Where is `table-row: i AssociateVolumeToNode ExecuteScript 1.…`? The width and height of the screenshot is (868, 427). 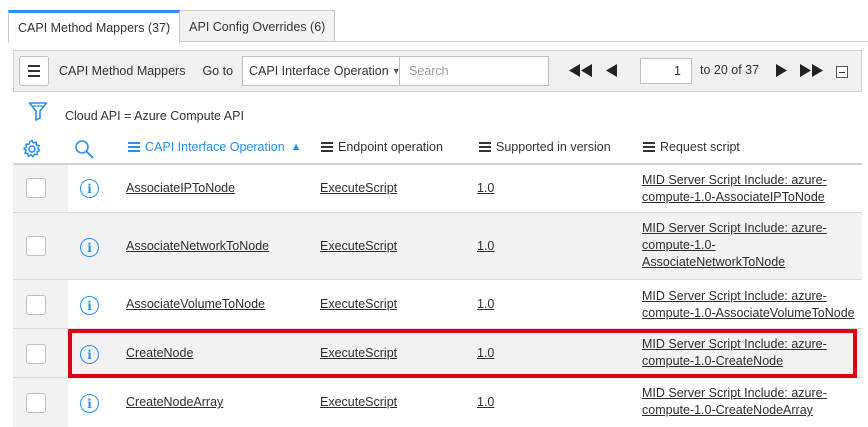 table-row: i AssociateVolumeToNode ExecuteScript 1.… is located at coordinates (437, 304).